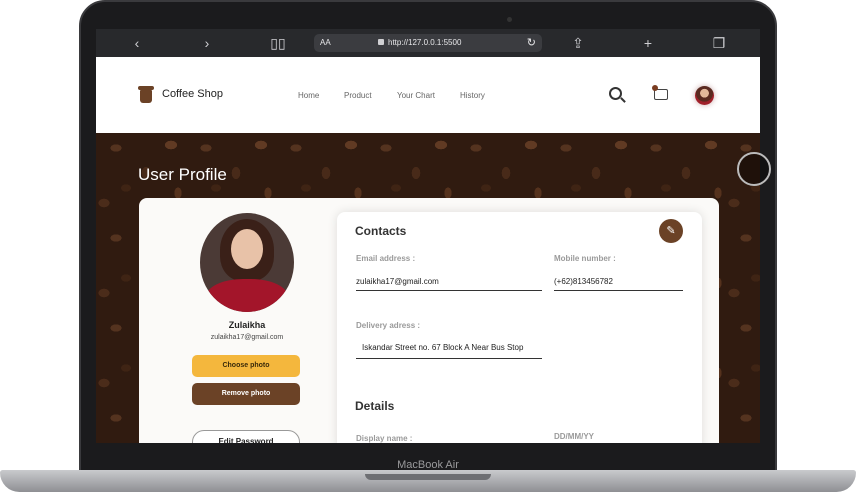 Image resolution: width=856 pixels, height=492 pixels. What do you see at coordinates (618, 284) in the screenshot?
I see `mobile-field: (+62)813456782` at bounding box center [618, 284].